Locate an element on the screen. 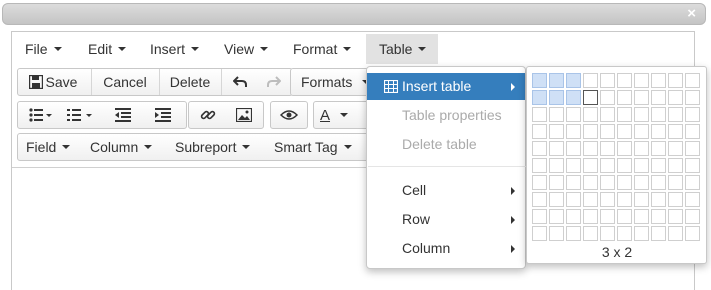 The width and height of the screenshot is (711, 290). preview-button is located at coordinates (289, 115).